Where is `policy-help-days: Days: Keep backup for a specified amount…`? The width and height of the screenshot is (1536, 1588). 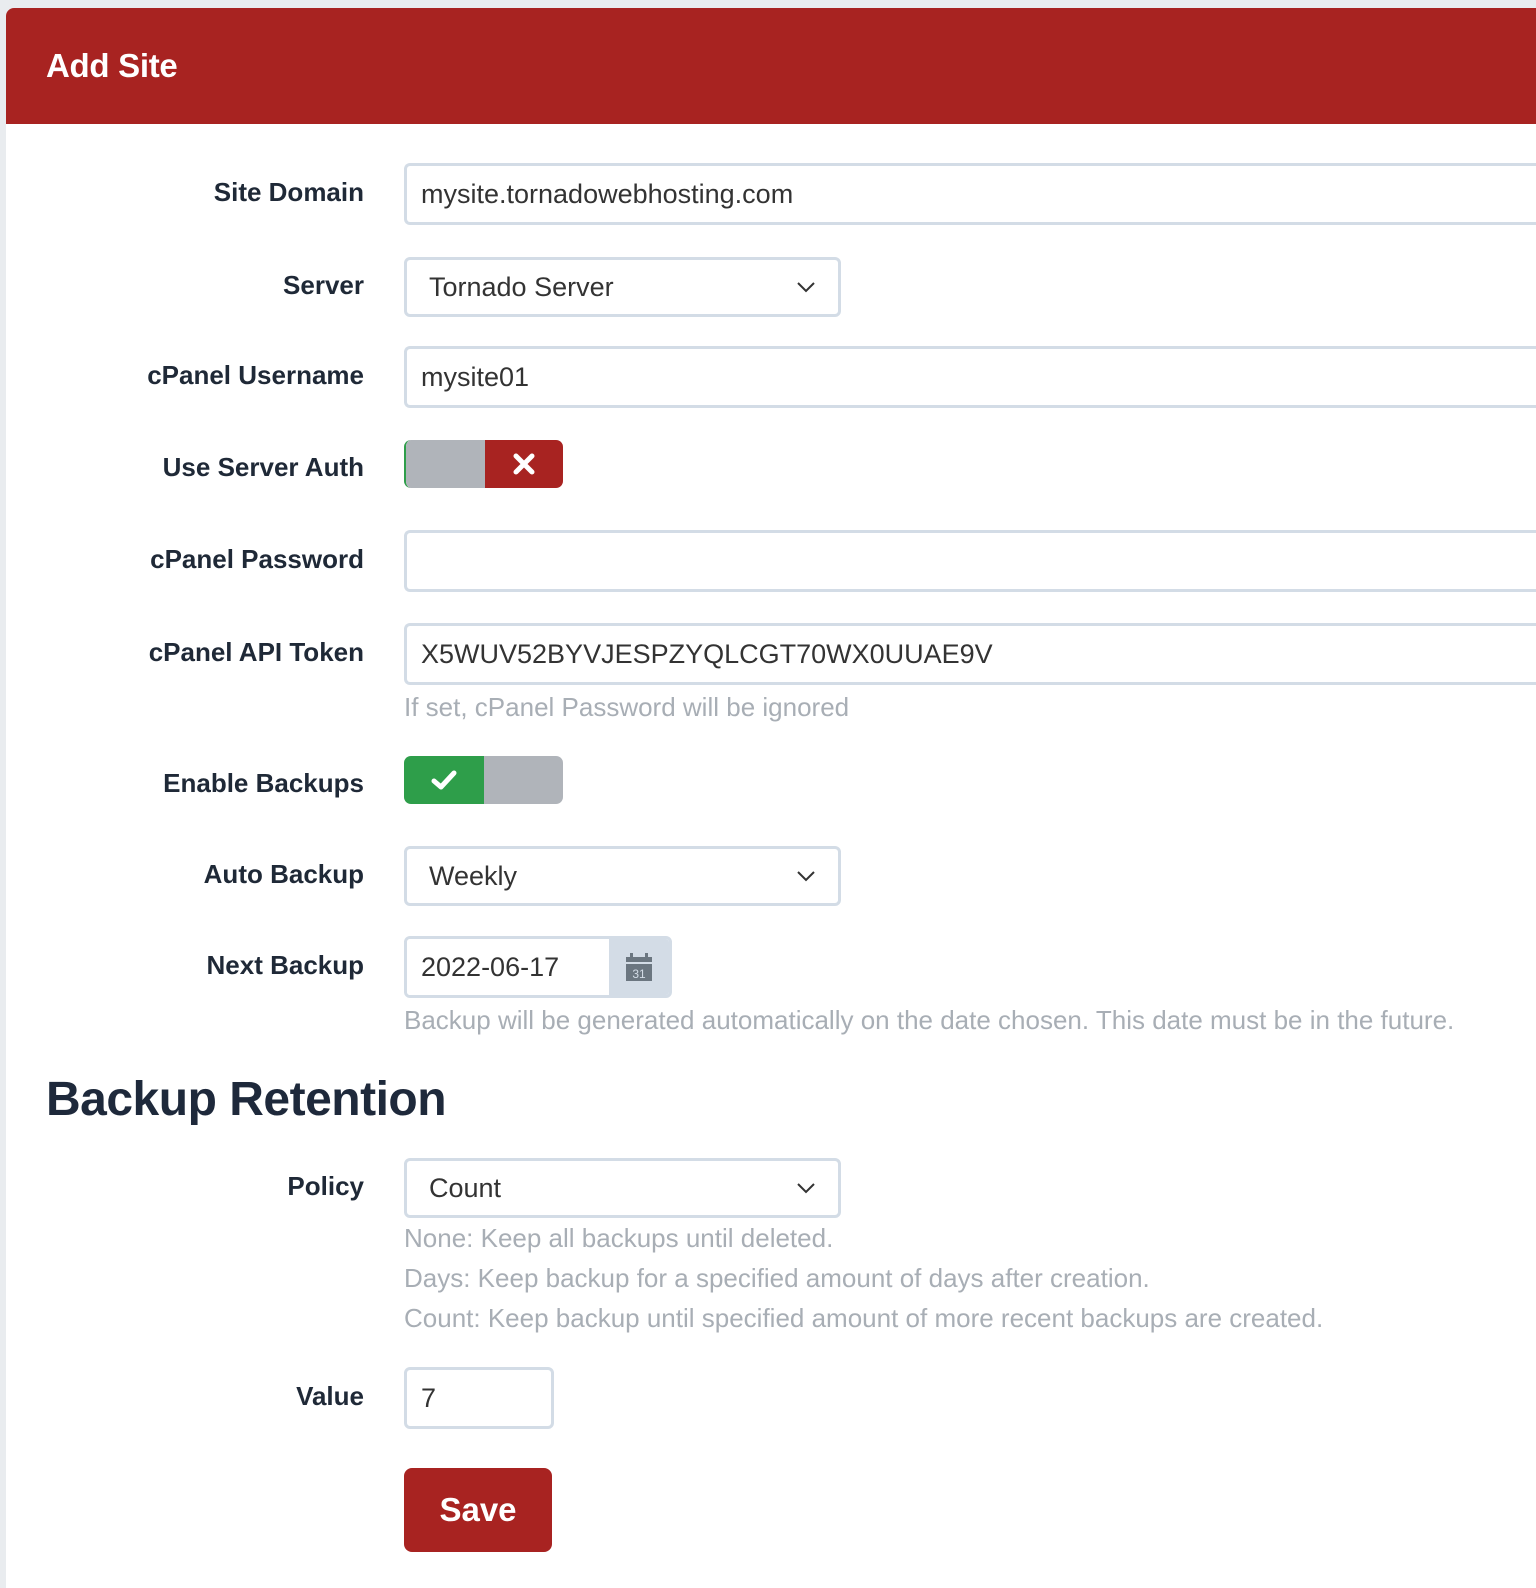
policy-help-days: Days: Keep backup for a specified amount… is located at coordinates (777, 1278).